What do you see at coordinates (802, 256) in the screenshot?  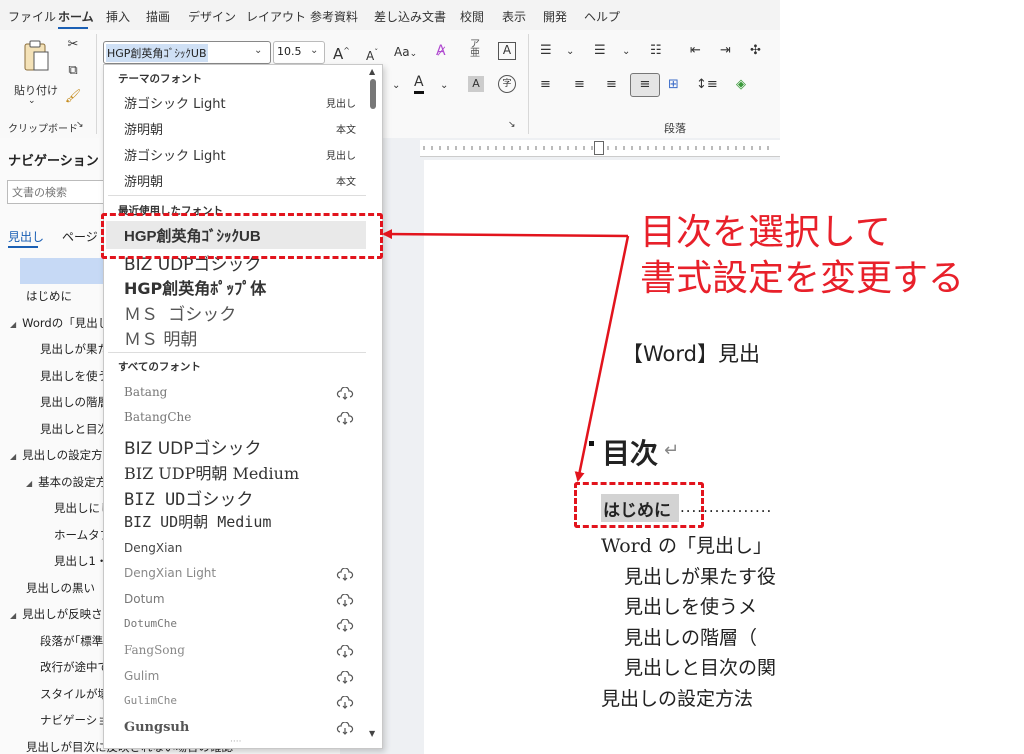 I see `annotation-callout: 目次を選択して 書式設定を変更する` at bounding box center [802, 256].